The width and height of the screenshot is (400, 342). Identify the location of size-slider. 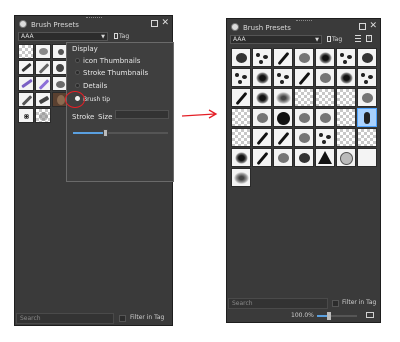
(120, 133).